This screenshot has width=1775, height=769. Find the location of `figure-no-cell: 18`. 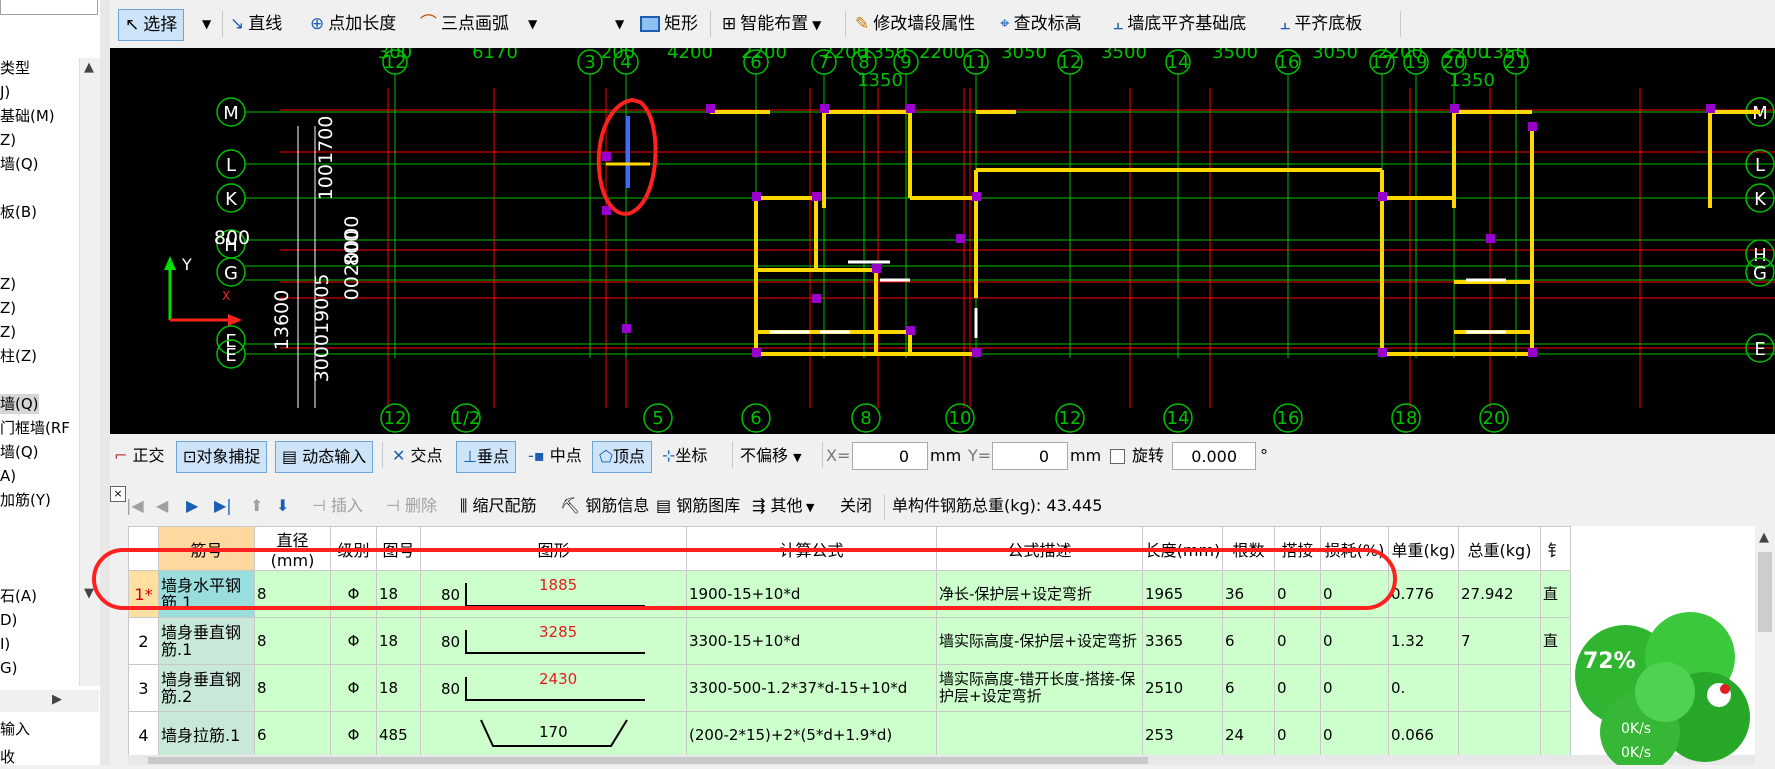

figure-no-cell: 18 is located at coordinates (398, 688).